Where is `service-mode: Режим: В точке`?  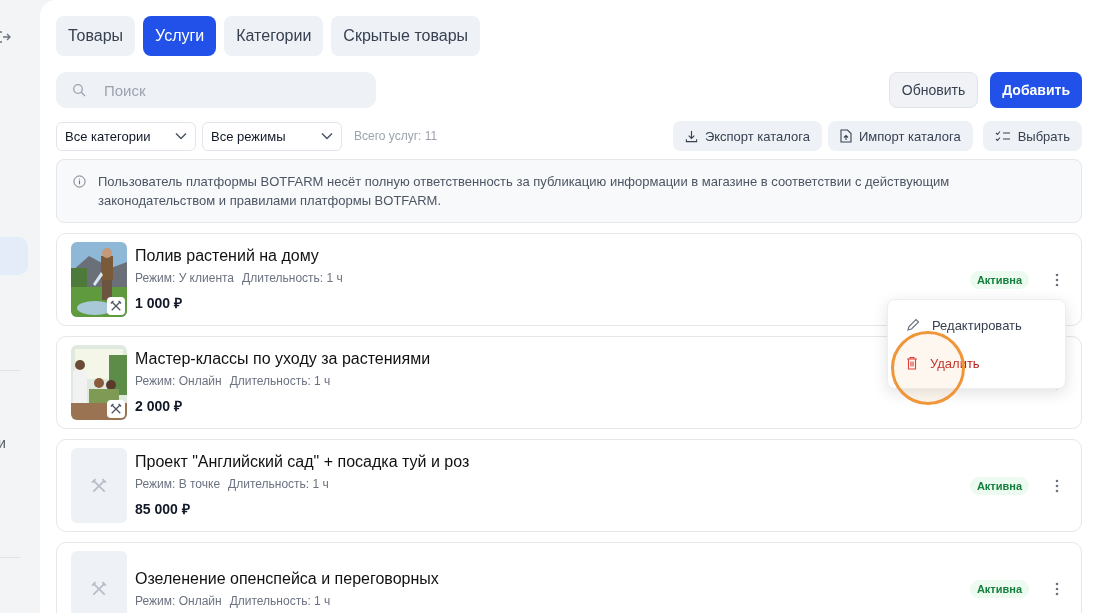 service-mode: Режим: В точке is located at coordinates (178, 484).